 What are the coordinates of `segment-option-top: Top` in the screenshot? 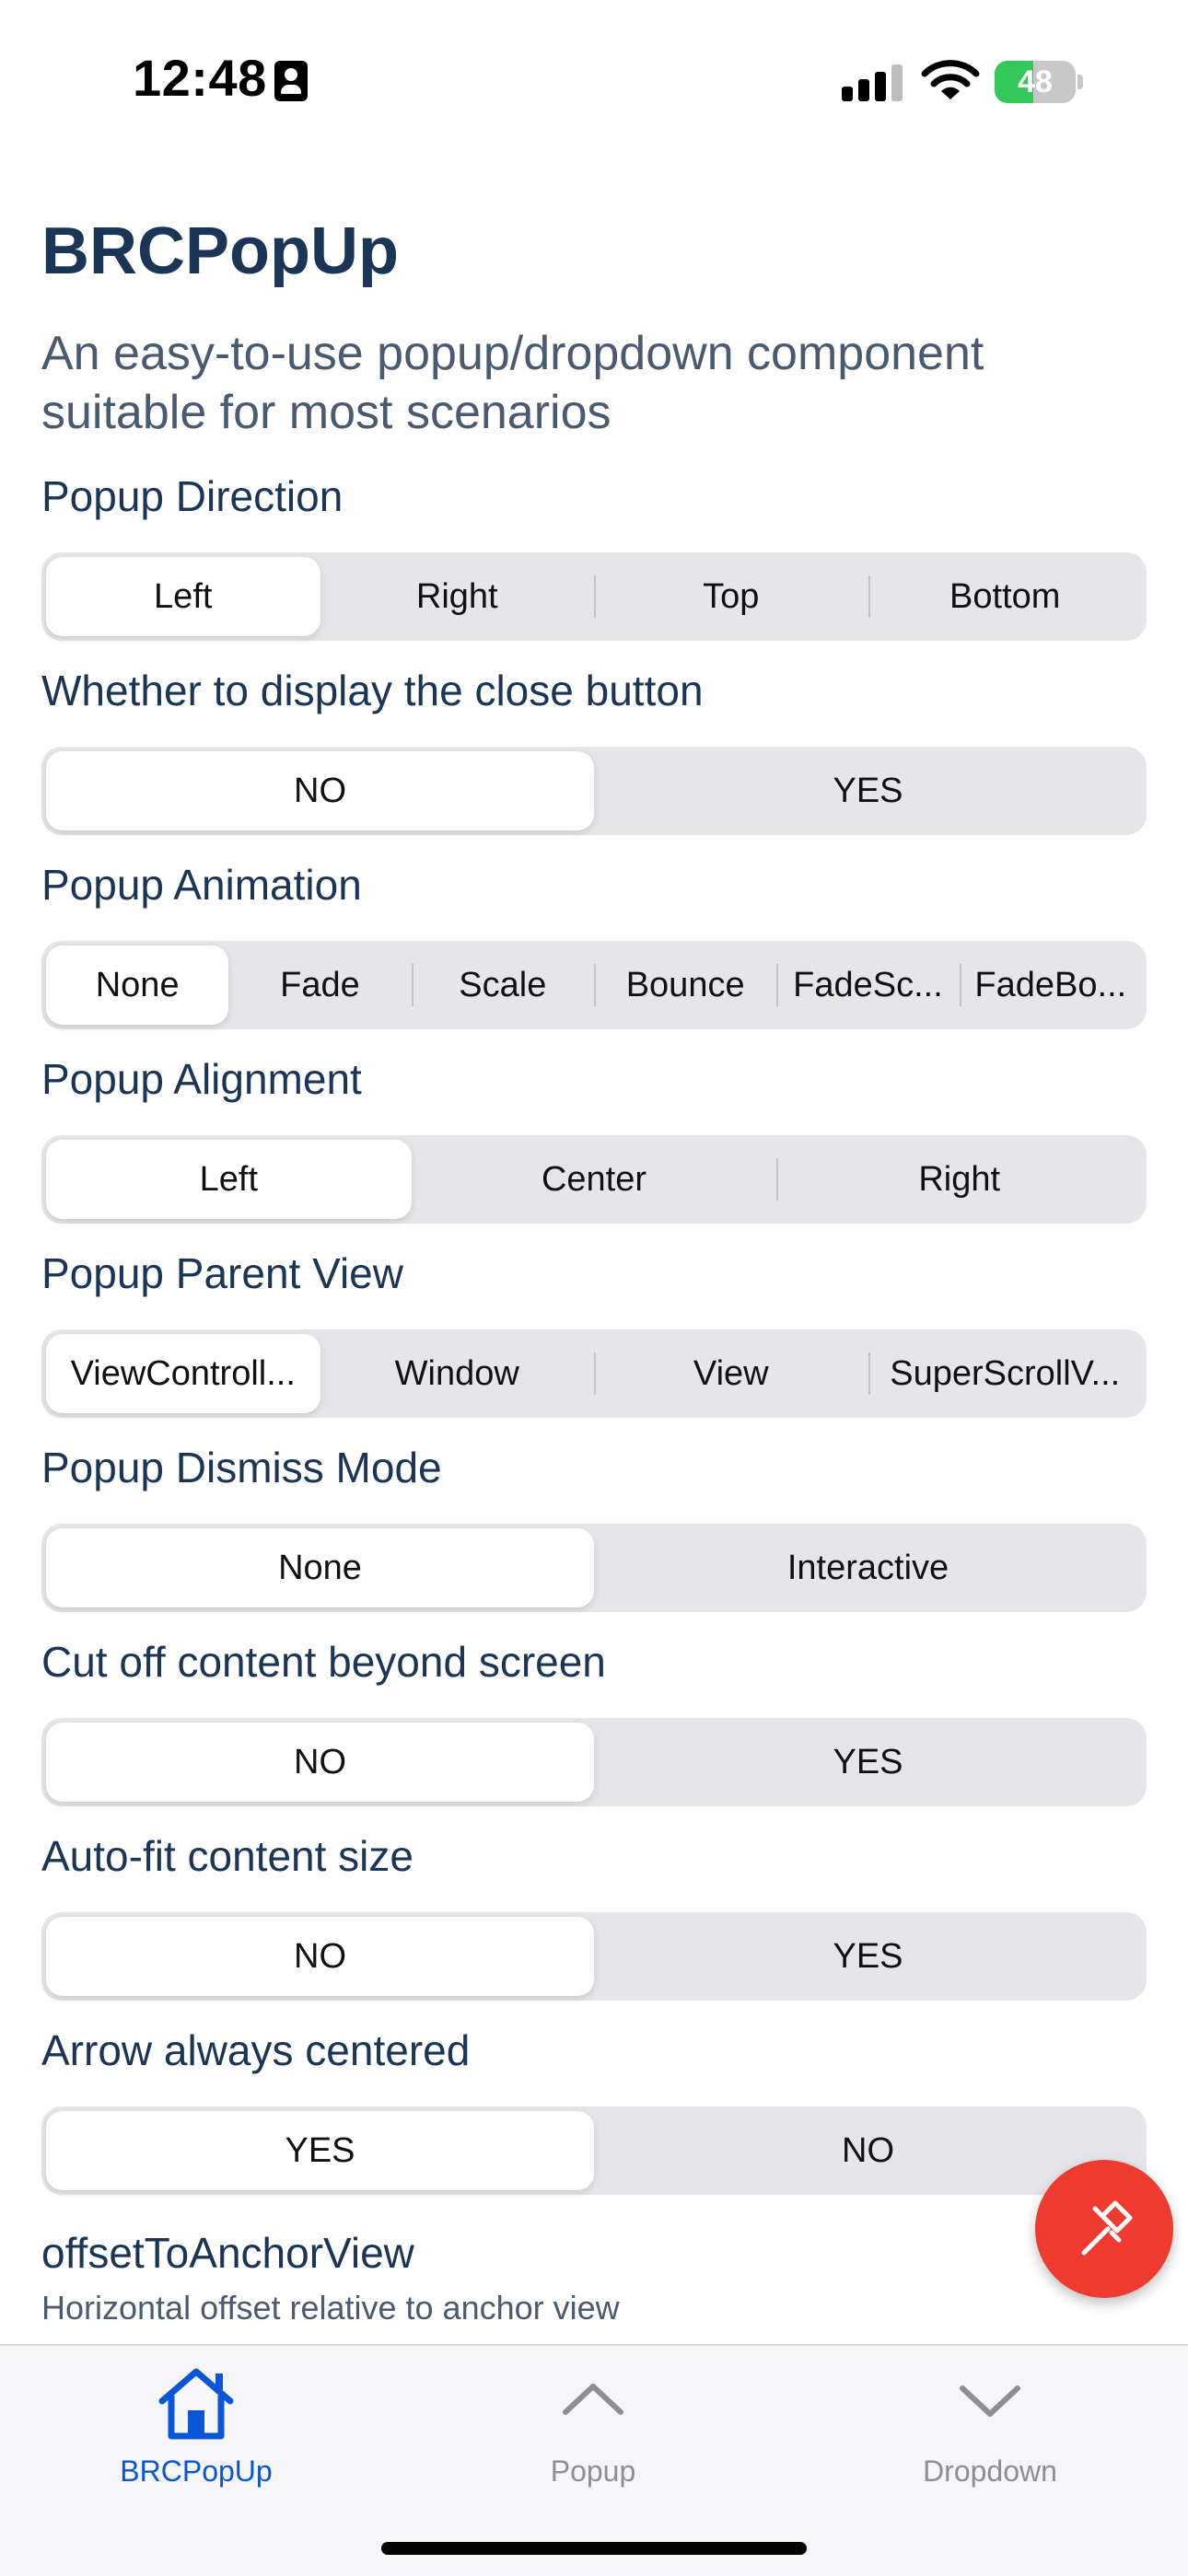 It's located at (731, 596).